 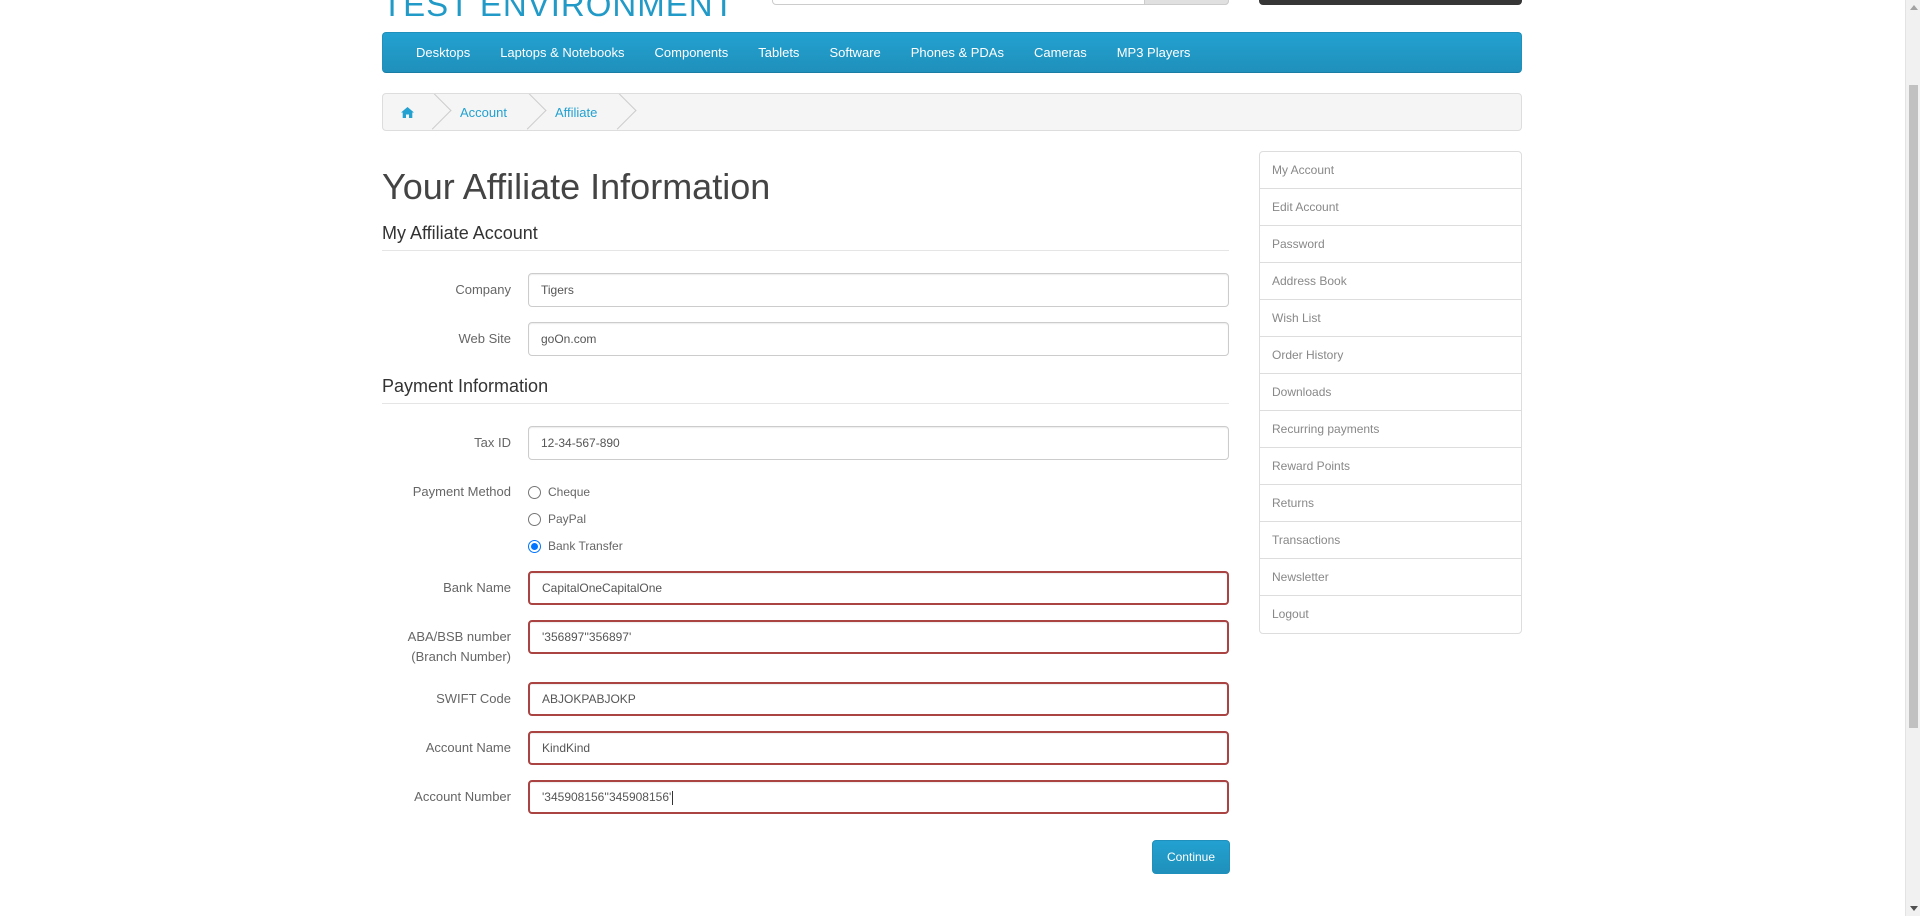 I want to click on sidebar-item-reward-points: Reward Points, so click(x=1390, y=466).